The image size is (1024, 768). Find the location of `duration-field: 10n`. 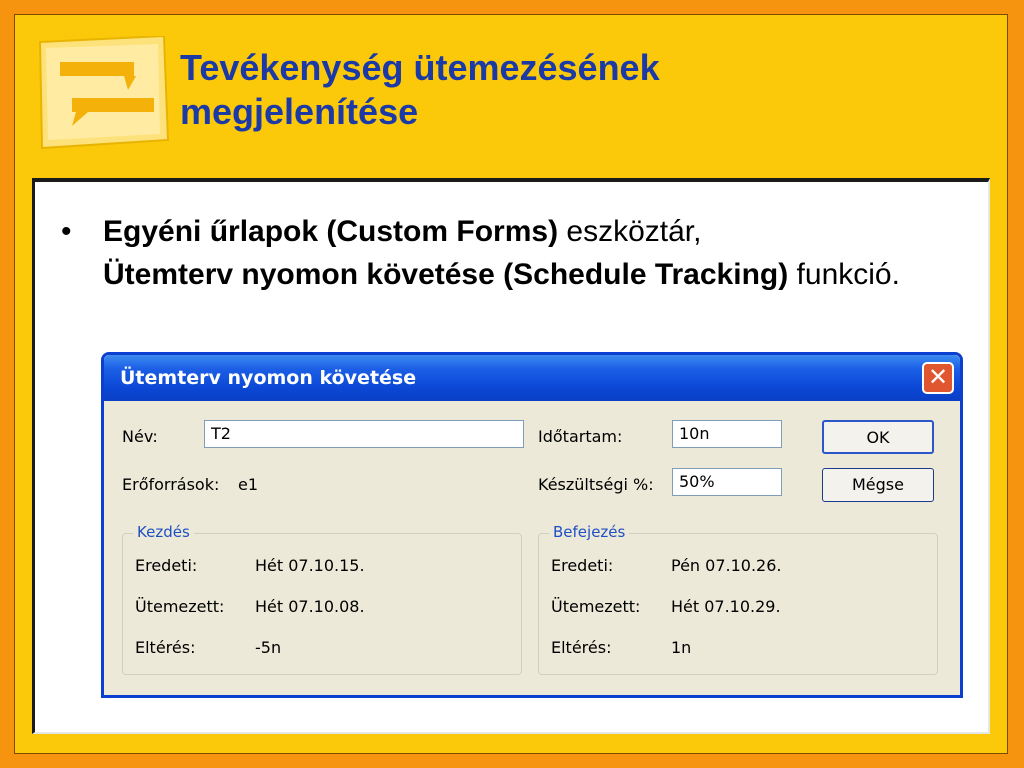

duration-field: 10n is located at coordinates (727, 434).